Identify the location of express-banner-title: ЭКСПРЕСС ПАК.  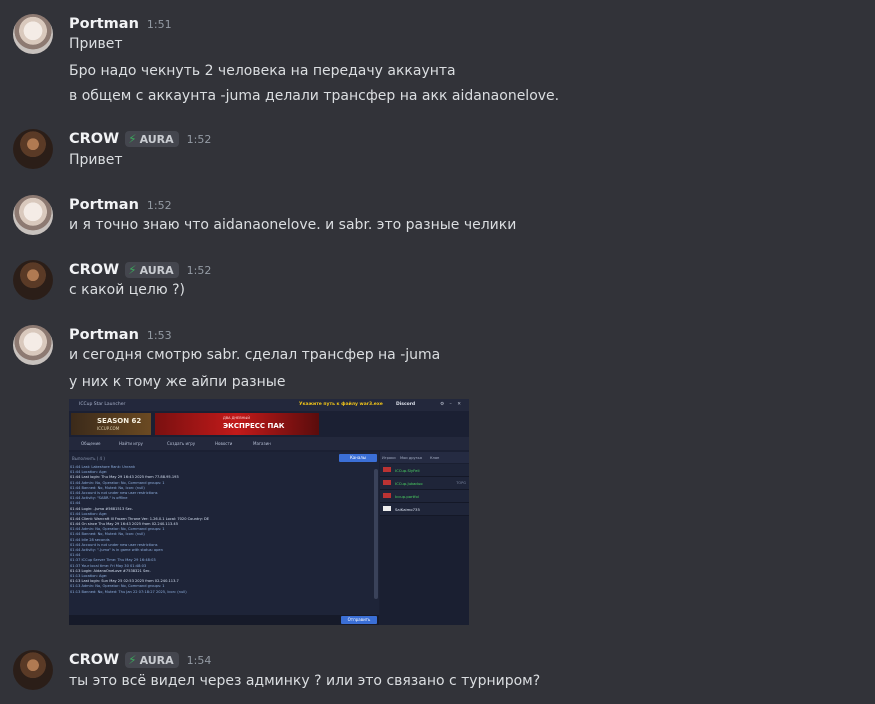
(254, 426).